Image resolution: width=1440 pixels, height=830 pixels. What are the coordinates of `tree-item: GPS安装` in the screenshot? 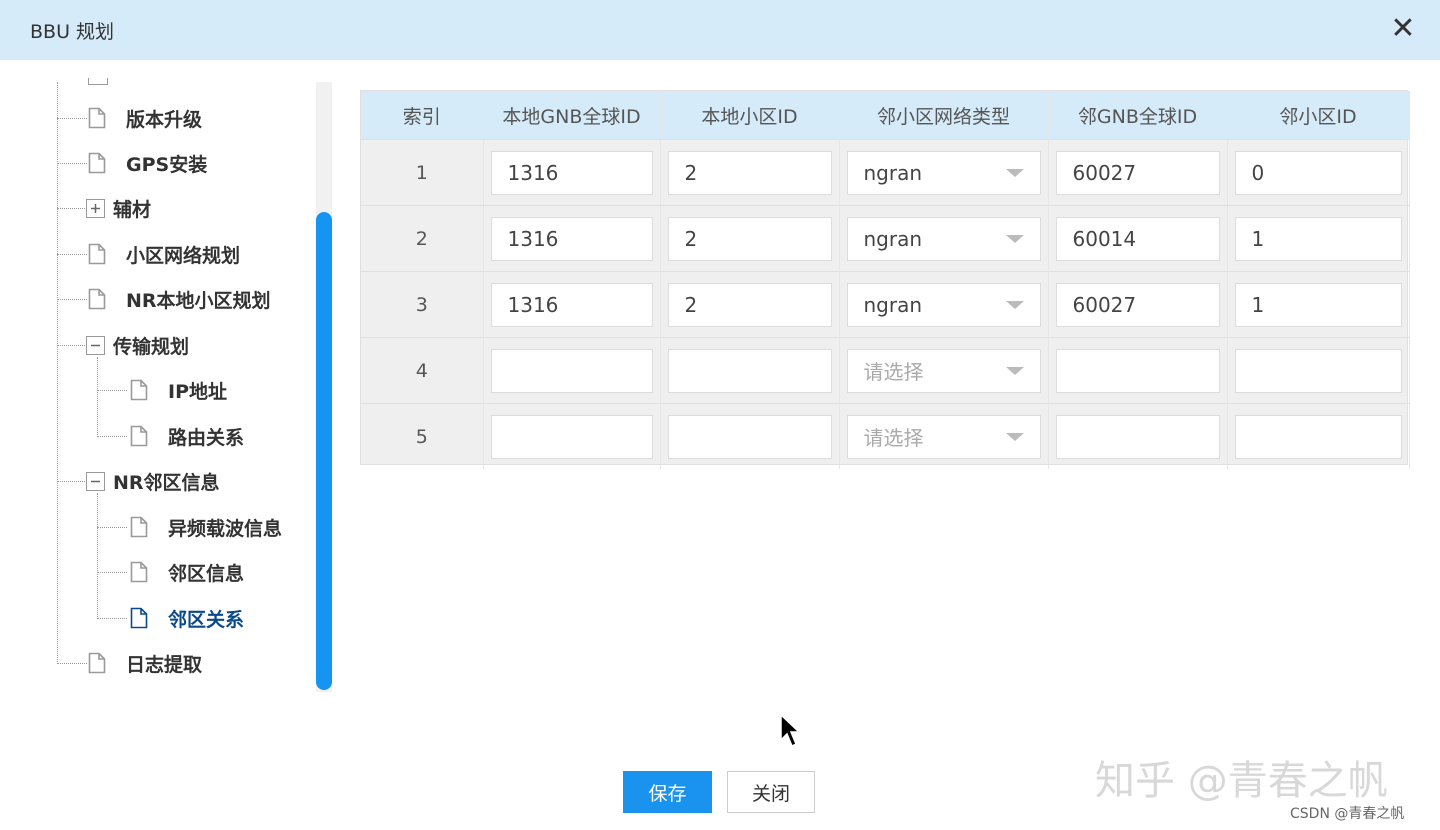 It's located at (147, 163).